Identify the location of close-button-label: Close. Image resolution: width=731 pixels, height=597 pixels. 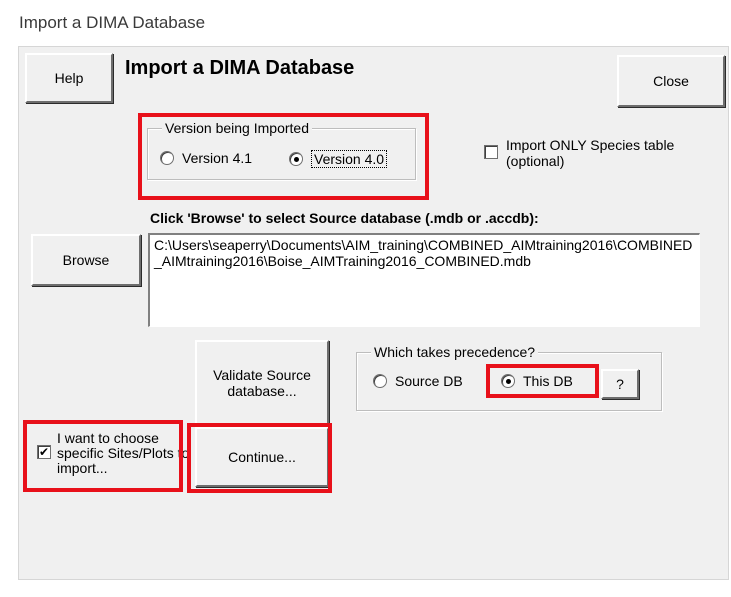
(671, 81).